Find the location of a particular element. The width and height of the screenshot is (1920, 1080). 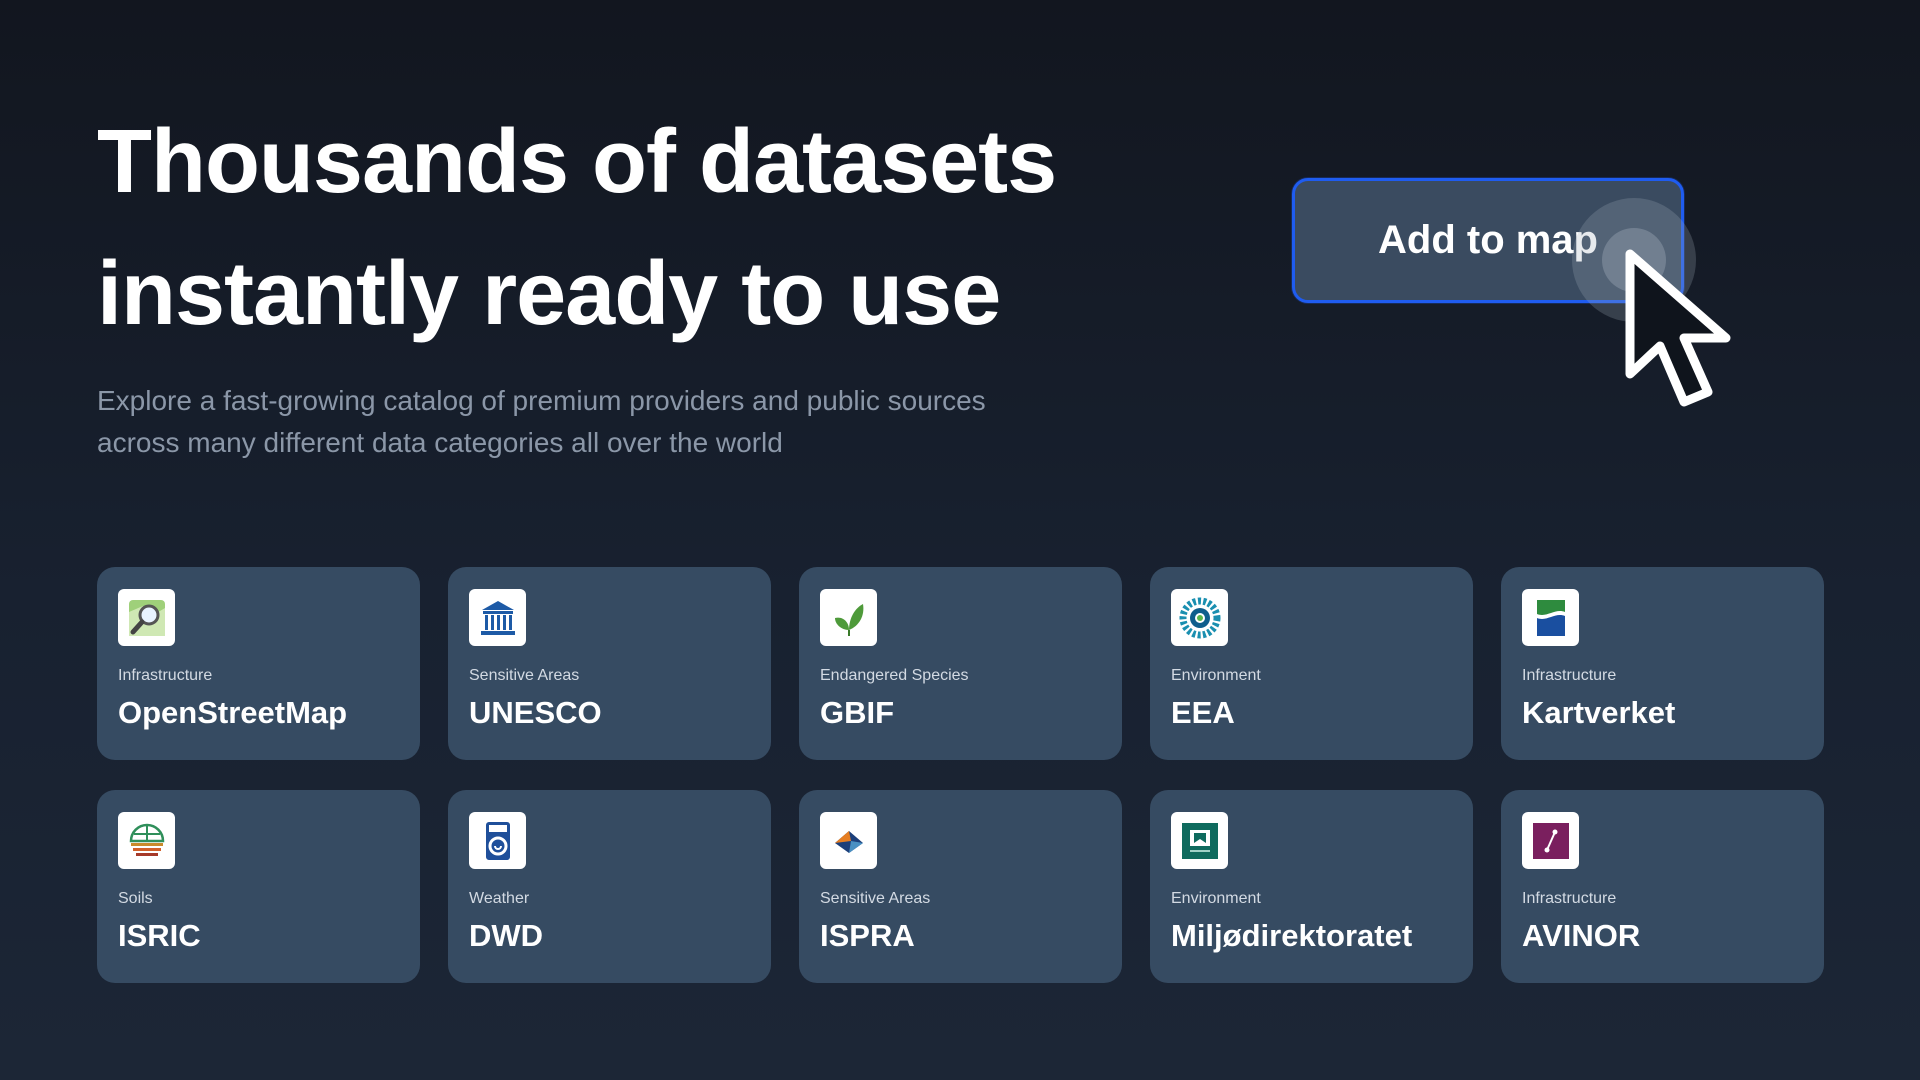

provider-name: AVINOR is located at coordinates (1581, 935).